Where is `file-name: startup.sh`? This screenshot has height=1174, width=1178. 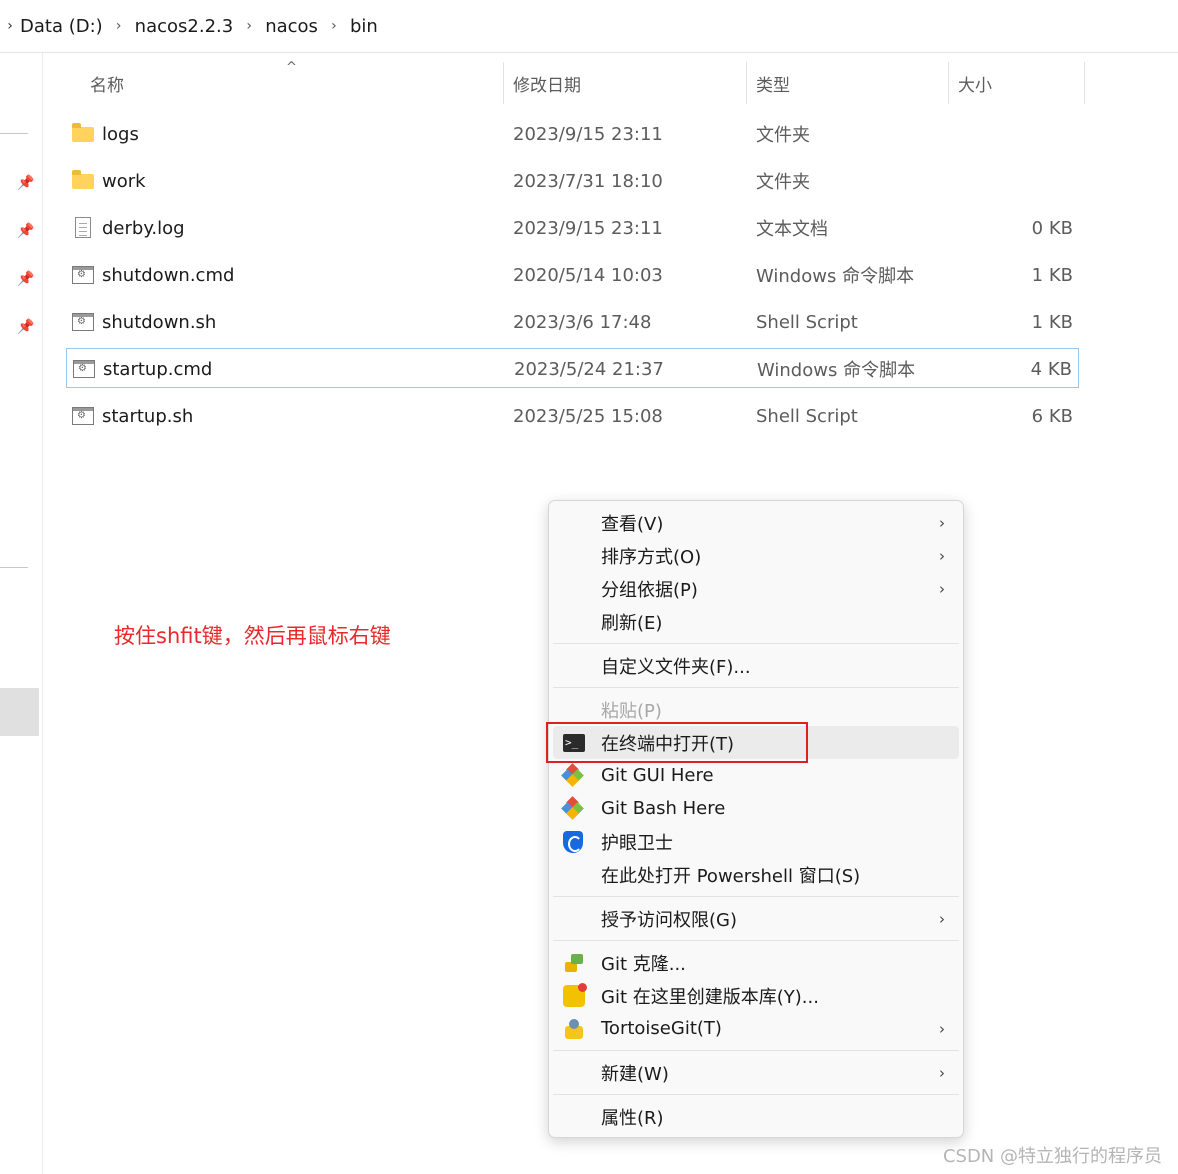
file-name: startup.sh is located at coordinates (148, 416).